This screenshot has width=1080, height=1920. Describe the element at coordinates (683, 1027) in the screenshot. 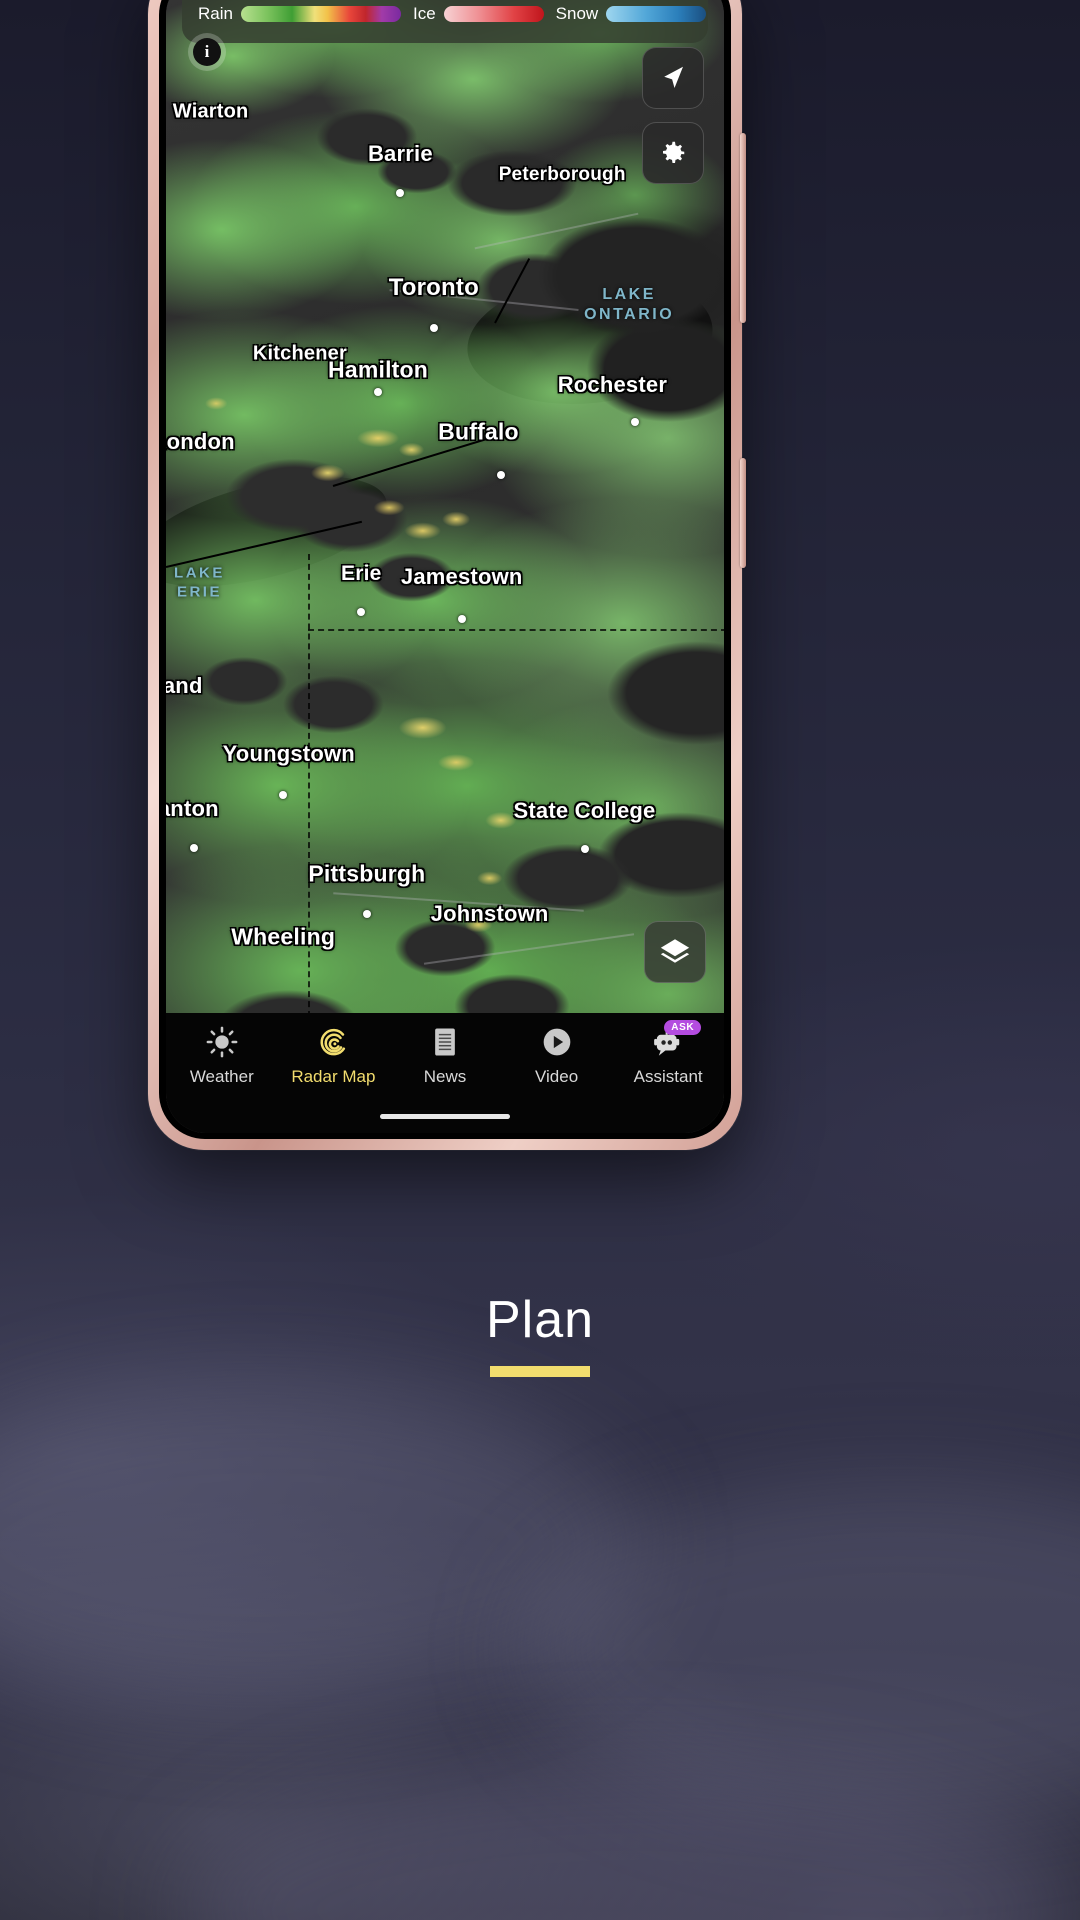

I see `ask-badge: ASK` at that location.